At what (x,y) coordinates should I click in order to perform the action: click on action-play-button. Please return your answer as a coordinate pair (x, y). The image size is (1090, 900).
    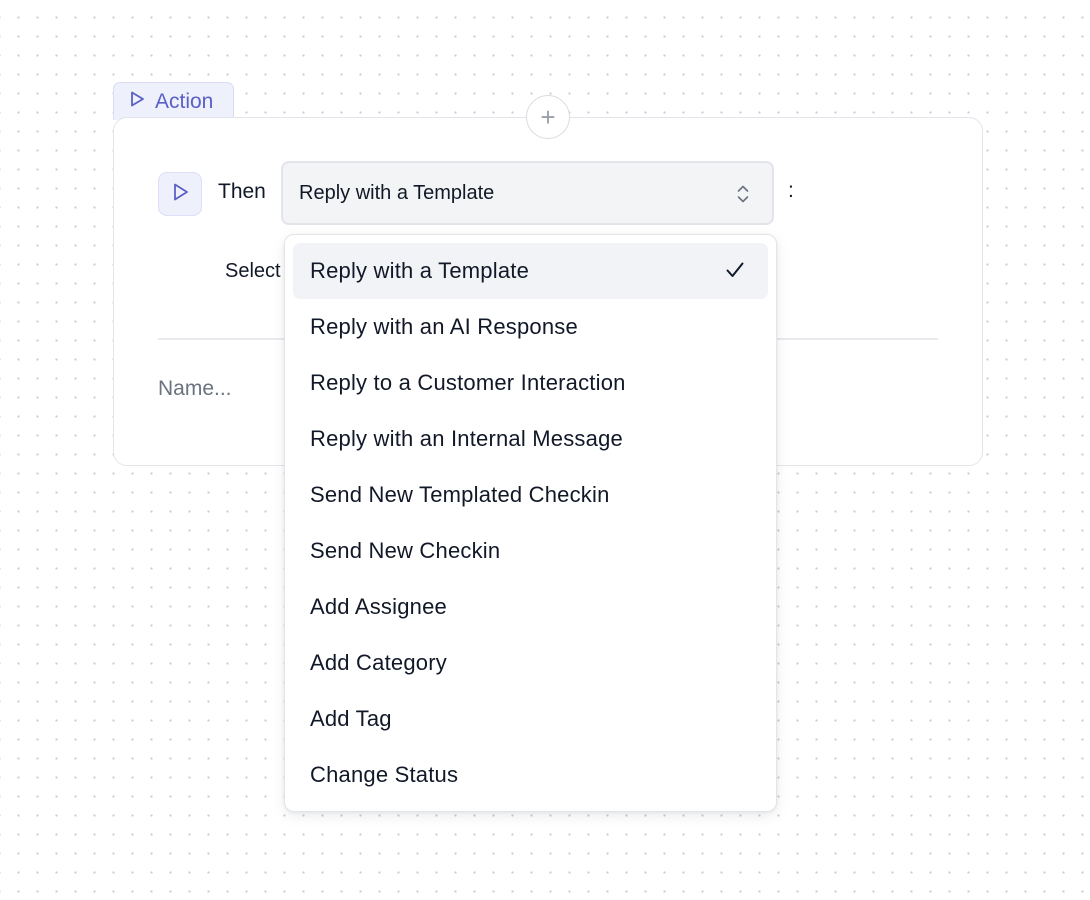
    Looking at the image, I should click on (180, 194).